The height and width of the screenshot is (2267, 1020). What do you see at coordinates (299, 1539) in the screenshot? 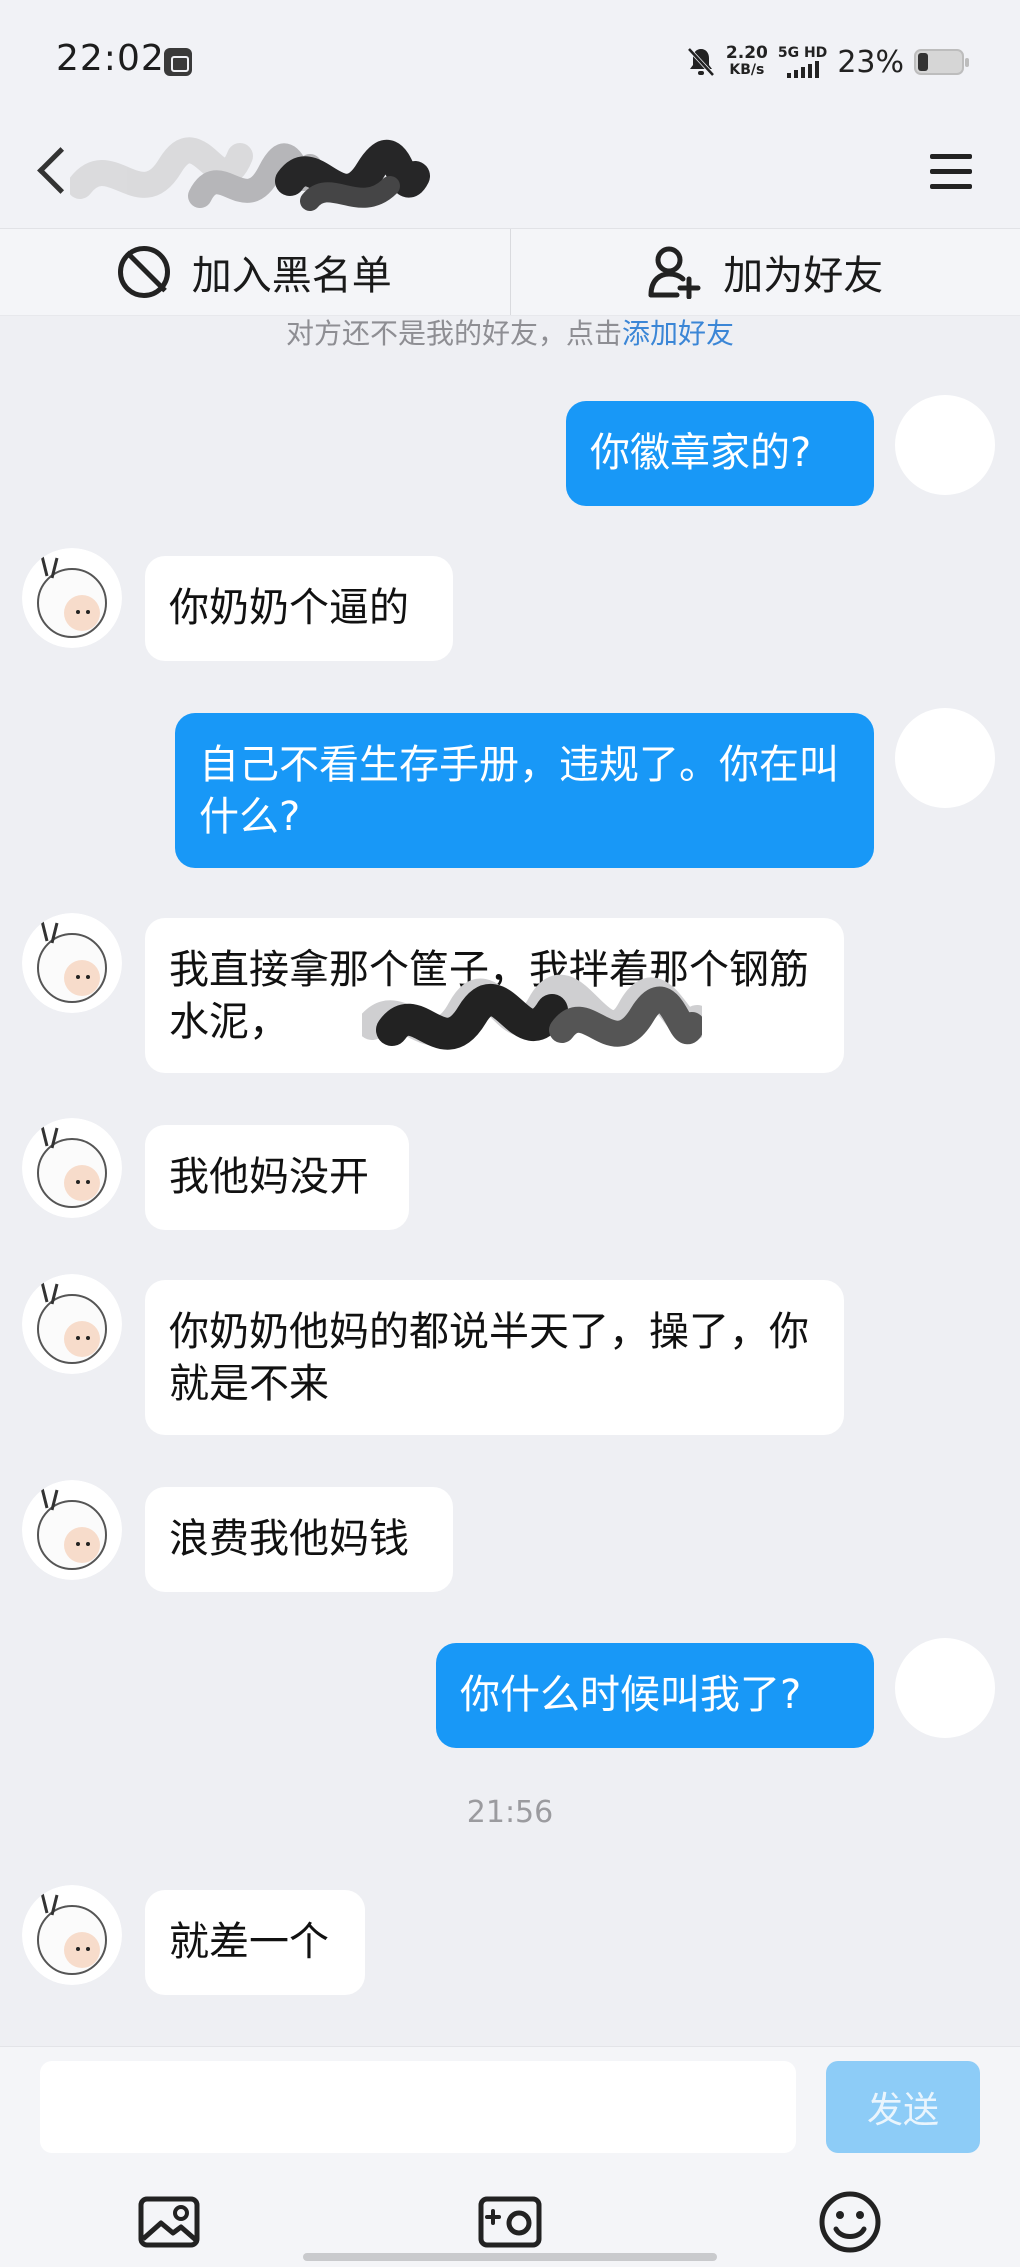
I see `message-bubble: 浪费我他妈钱` at bounding box center [299, 1539].